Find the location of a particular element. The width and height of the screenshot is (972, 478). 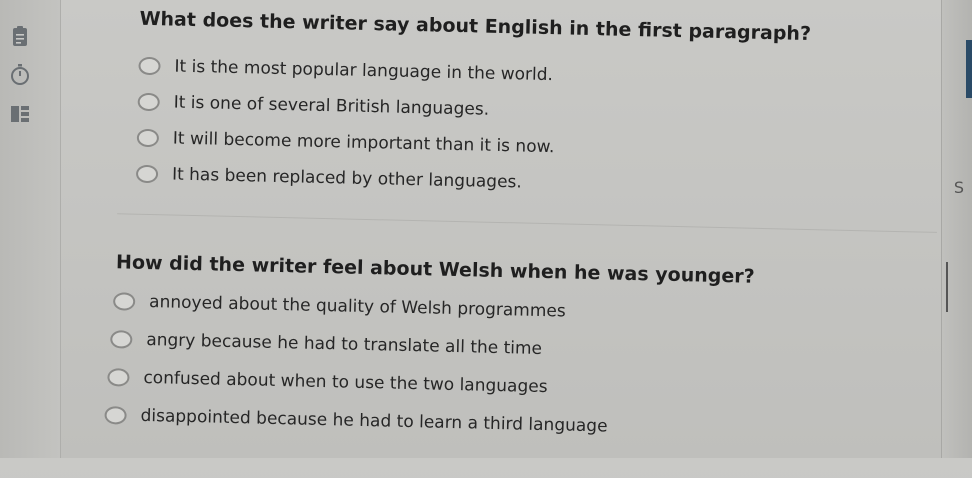

q1-option-2: It is one of several British languages. is located at coordinates (313, 106).